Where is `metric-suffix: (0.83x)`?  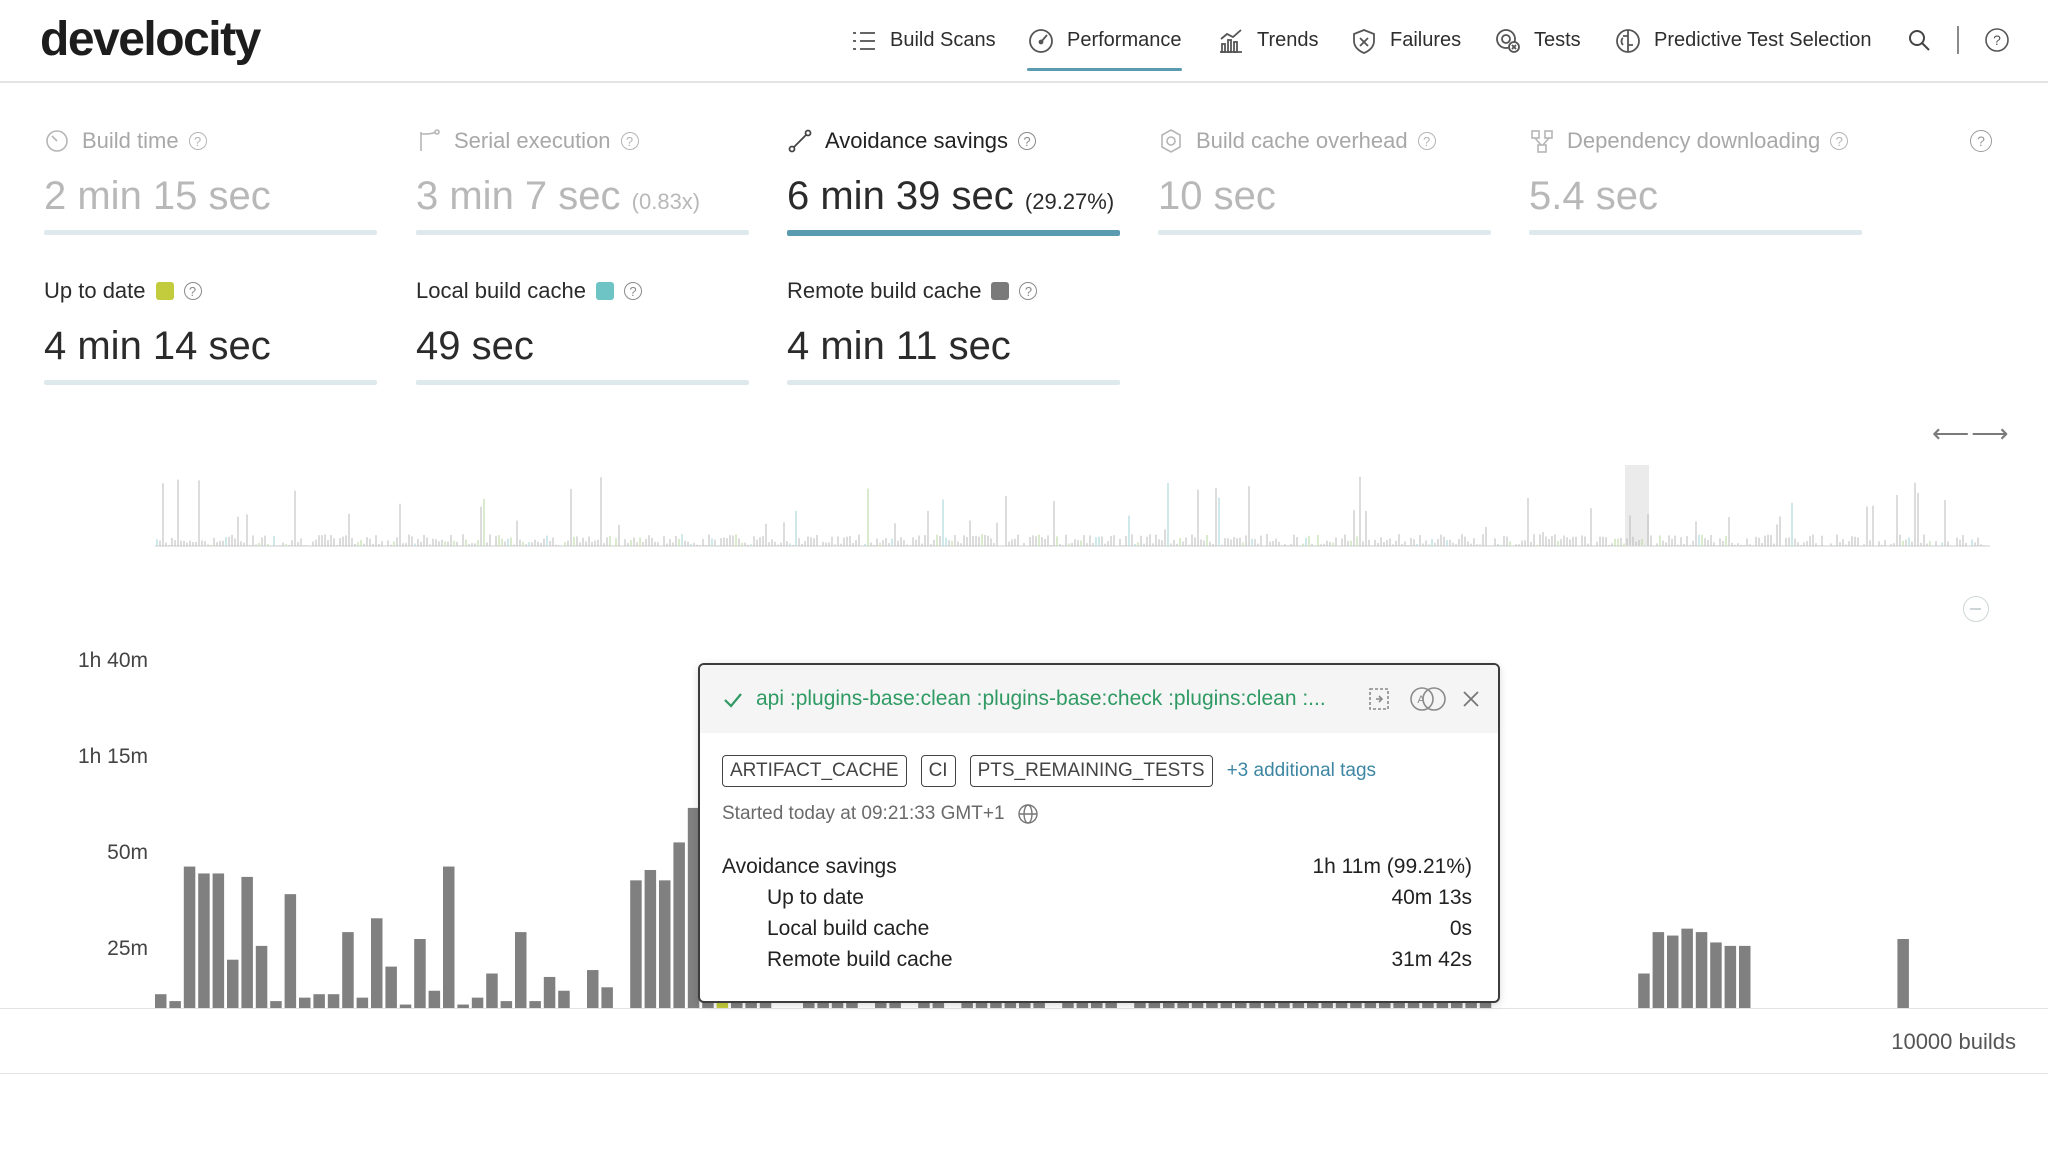
metric-suffix: (0.83x) is located at coordinates (666, 201).